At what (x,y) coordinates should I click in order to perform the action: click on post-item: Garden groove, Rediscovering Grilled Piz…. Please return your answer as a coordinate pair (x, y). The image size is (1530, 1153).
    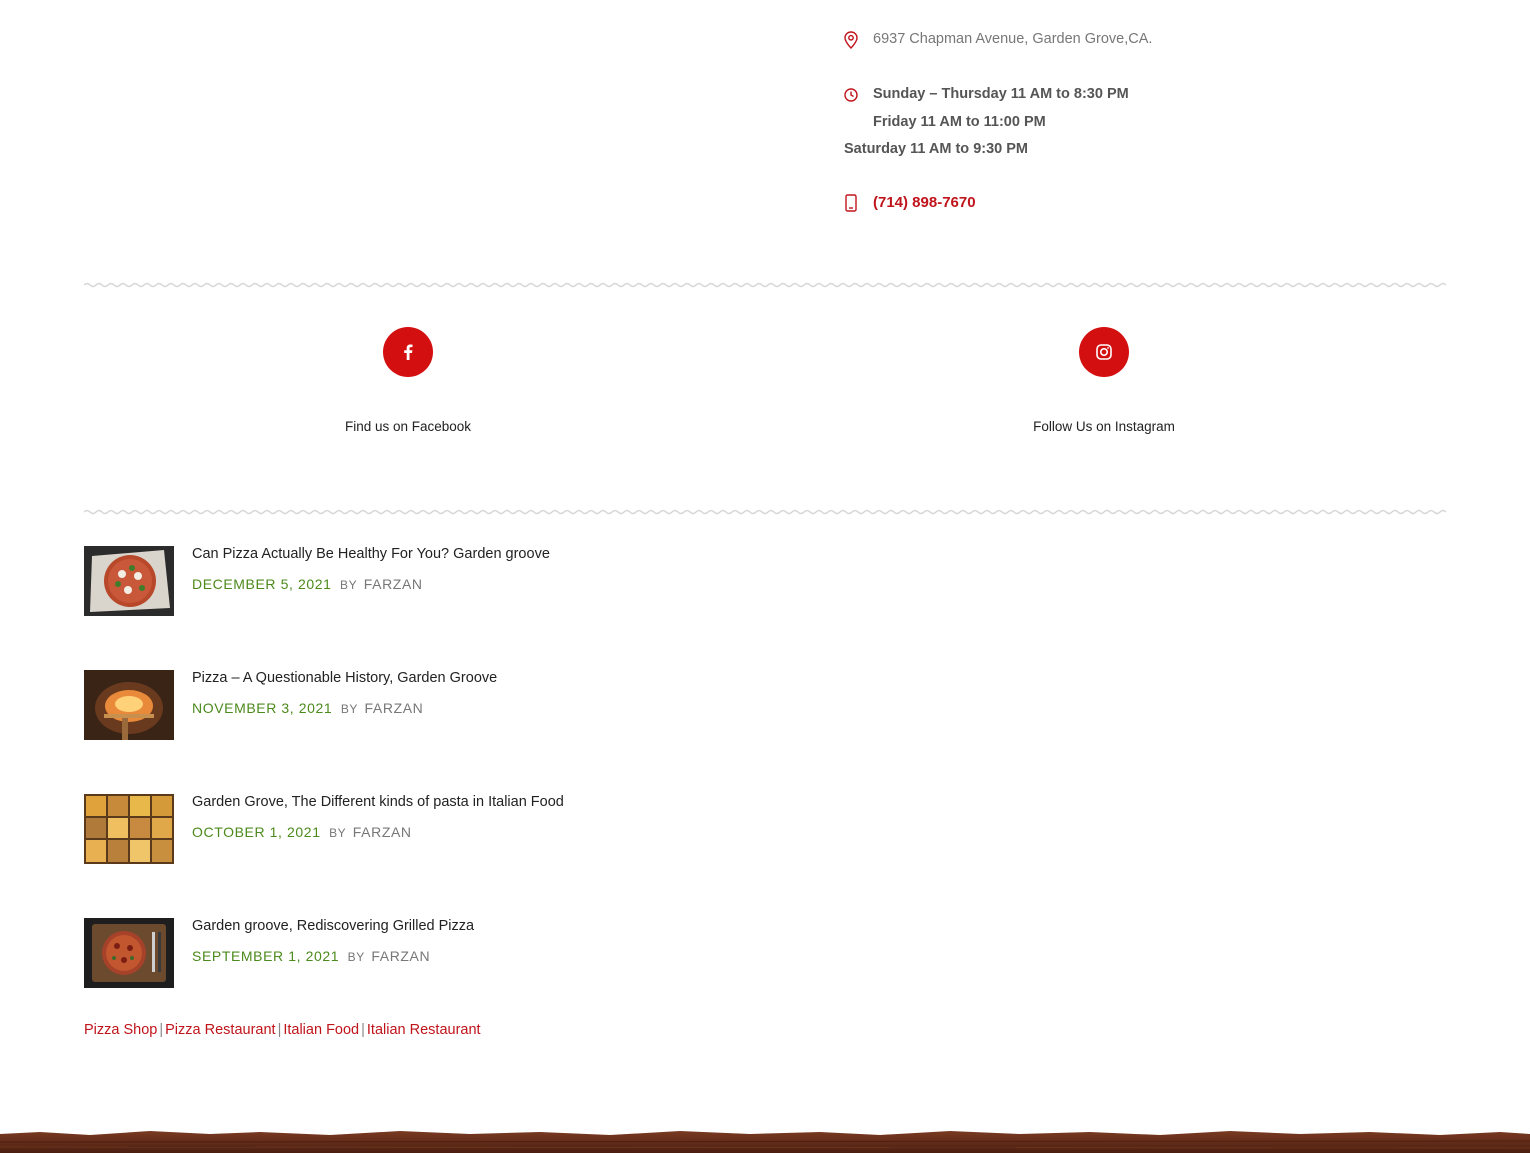
    Looking at the image, I should click on (434, 953).